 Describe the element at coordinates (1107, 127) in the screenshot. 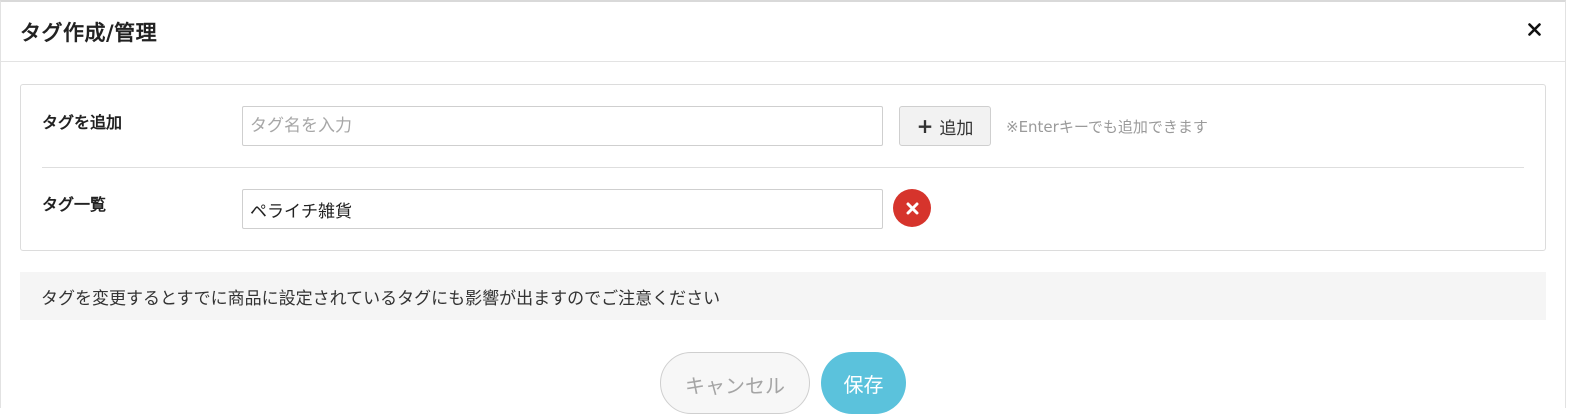

I see `enter-hint: ※Enterキーでも追加できます` at that location.